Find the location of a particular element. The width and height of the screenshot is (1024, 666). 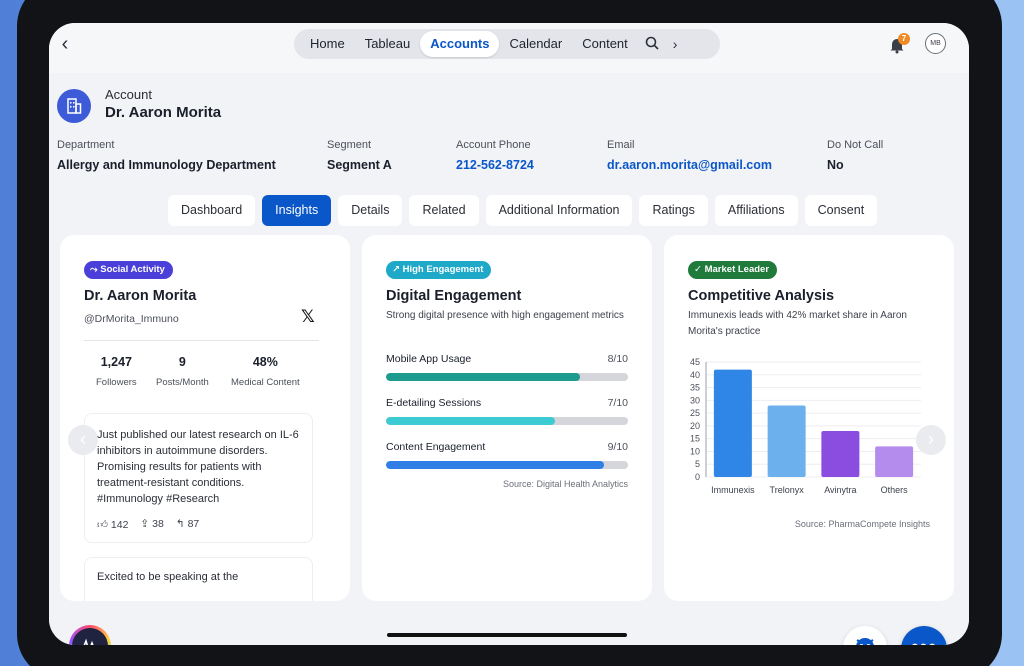

bar-avinytra is located at coordinates (840, 454).